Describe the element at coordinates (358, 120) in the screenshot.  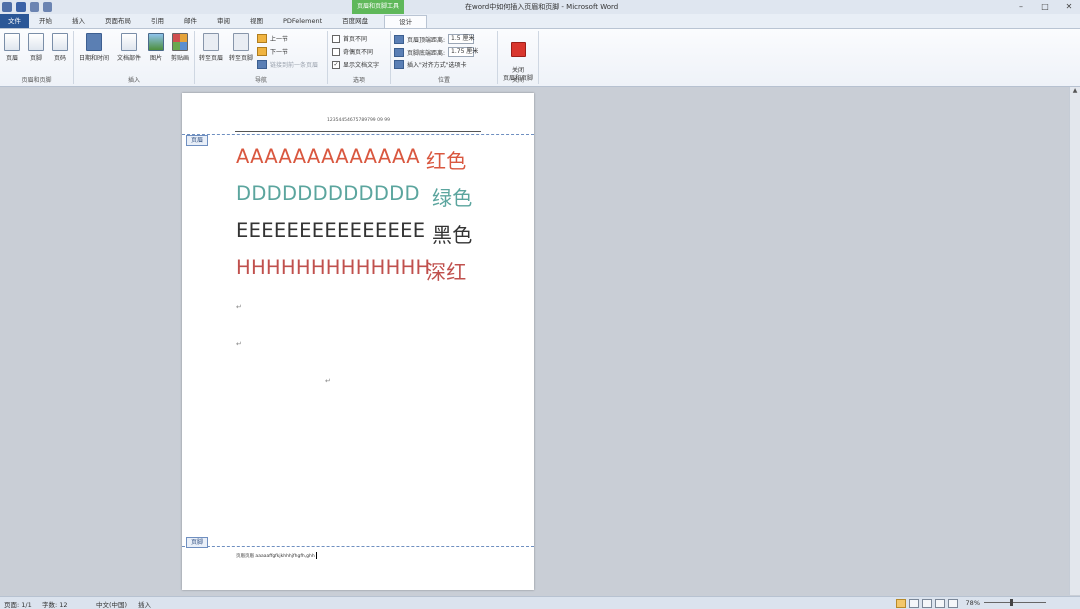
I see `header-content: 12354454675789799 09 99` at that location.